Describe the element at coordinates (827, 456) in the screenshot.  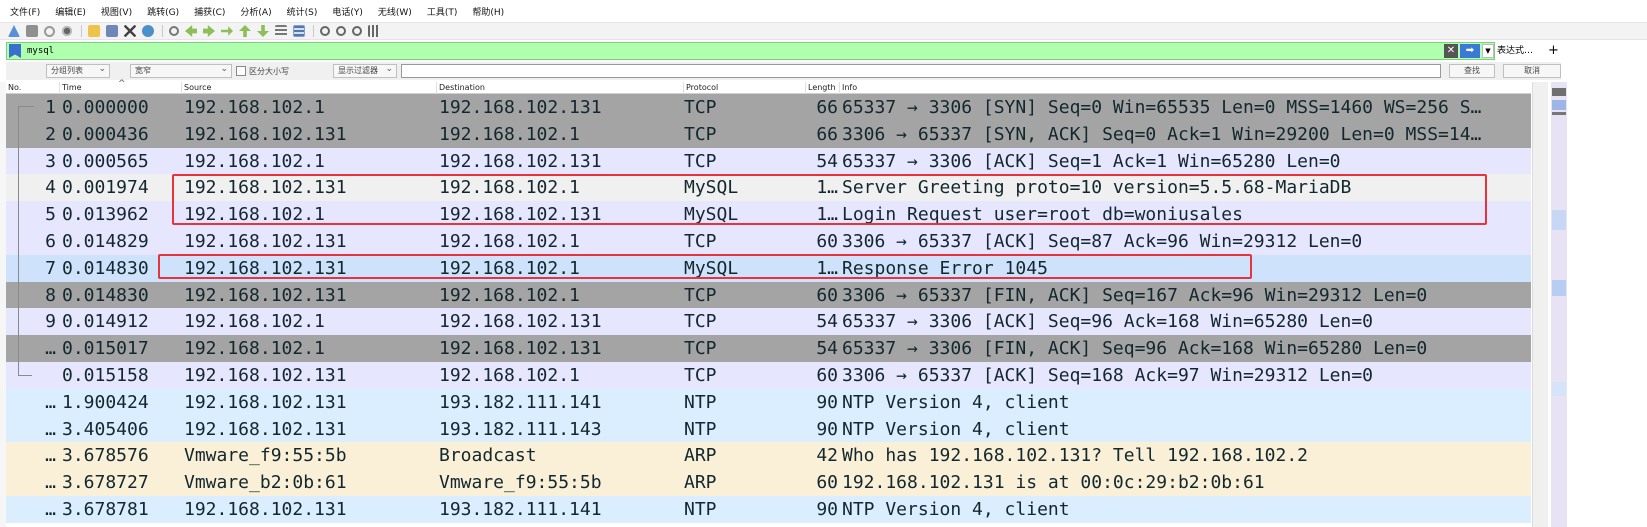
I see `packet-length-cell: 42` at that location.